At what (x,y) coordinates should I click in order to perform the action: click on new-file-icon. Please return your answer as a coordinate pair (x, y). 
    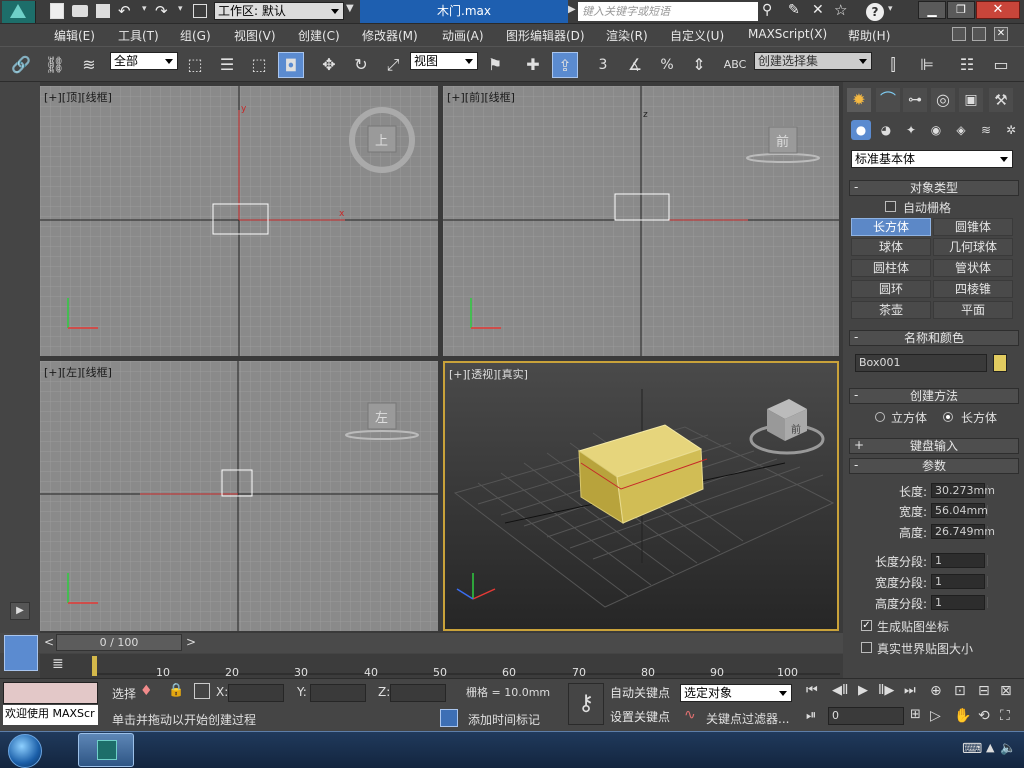
    Looking at the image, I should click on (57, 11).